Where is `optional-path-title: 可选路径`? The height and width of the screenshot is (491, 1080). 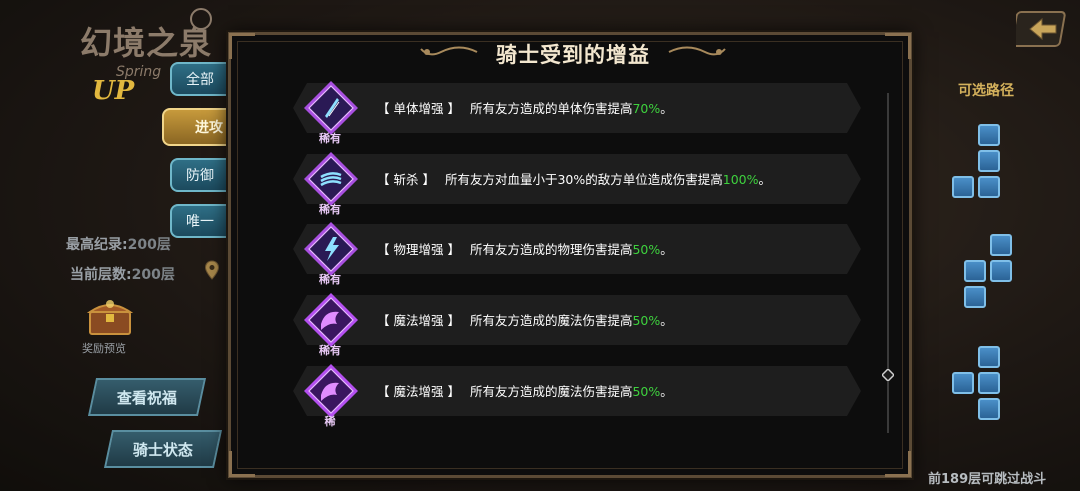
optional-path-title: 可选路径 is located at coordinates (986, 91).